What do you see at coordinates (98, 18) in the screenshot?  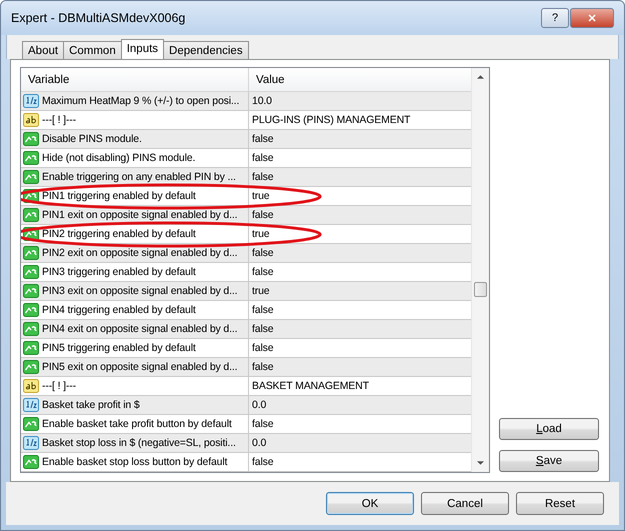 I see `window-title: Expert - DBMultiASMdevX006g` at bounding box center [98, 18].